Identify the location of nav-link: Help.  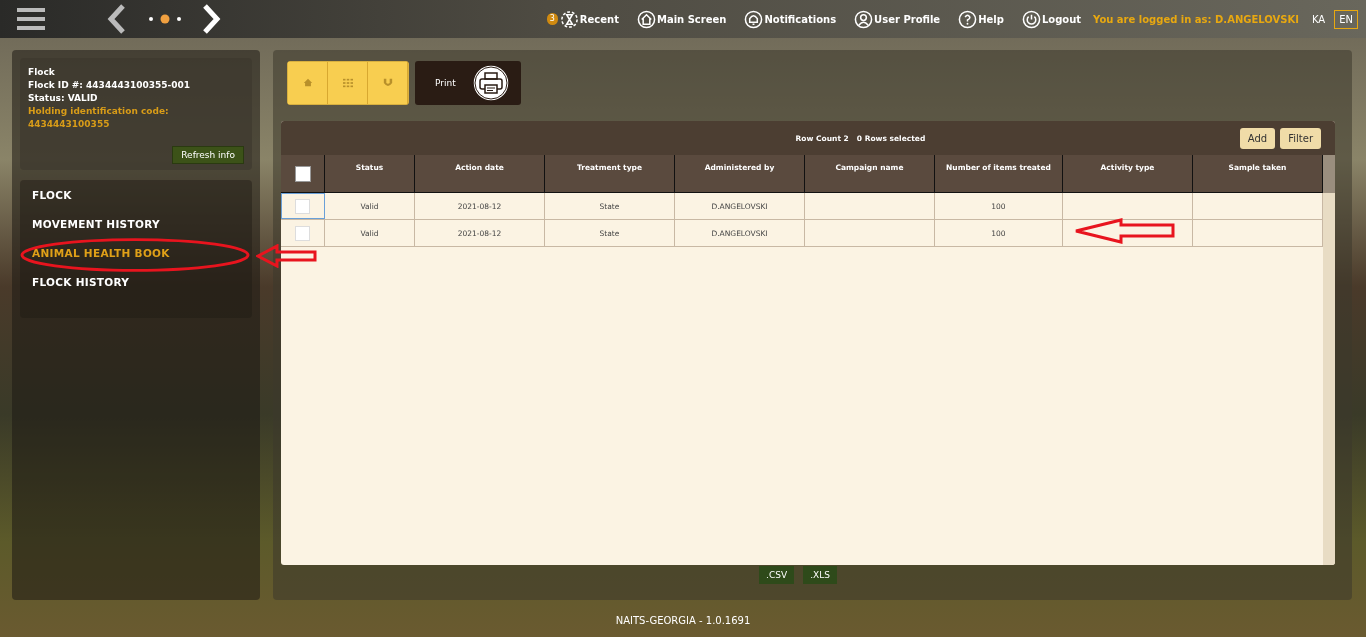
(981, 19).